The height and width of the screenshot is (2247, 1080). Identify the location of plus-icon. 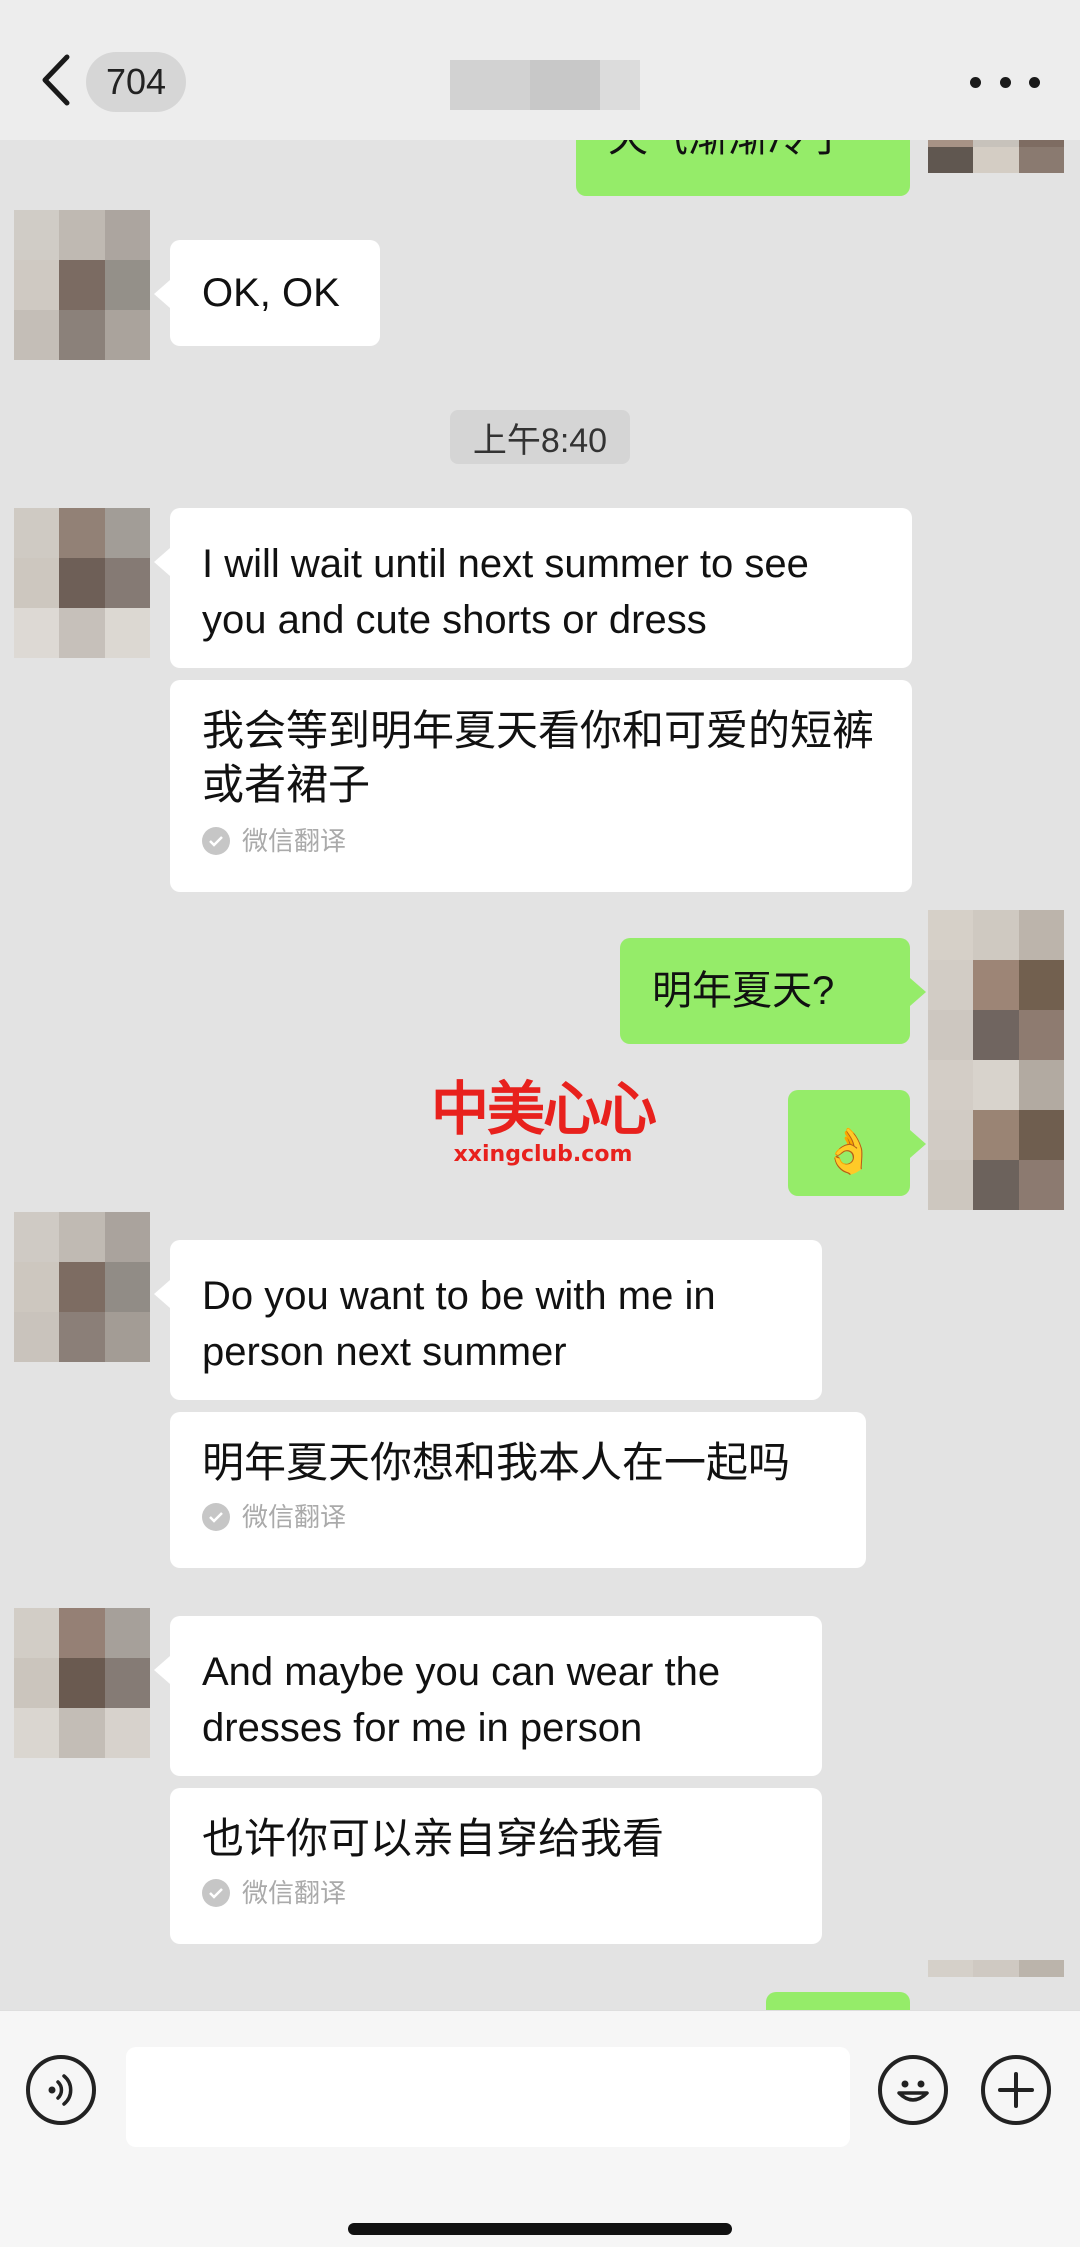
(1016, 2090).